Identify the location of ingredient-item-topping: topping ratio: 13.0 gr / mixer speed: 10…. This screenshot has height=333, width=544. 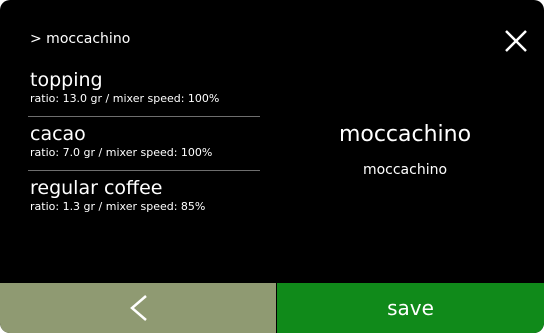
(144, 90).